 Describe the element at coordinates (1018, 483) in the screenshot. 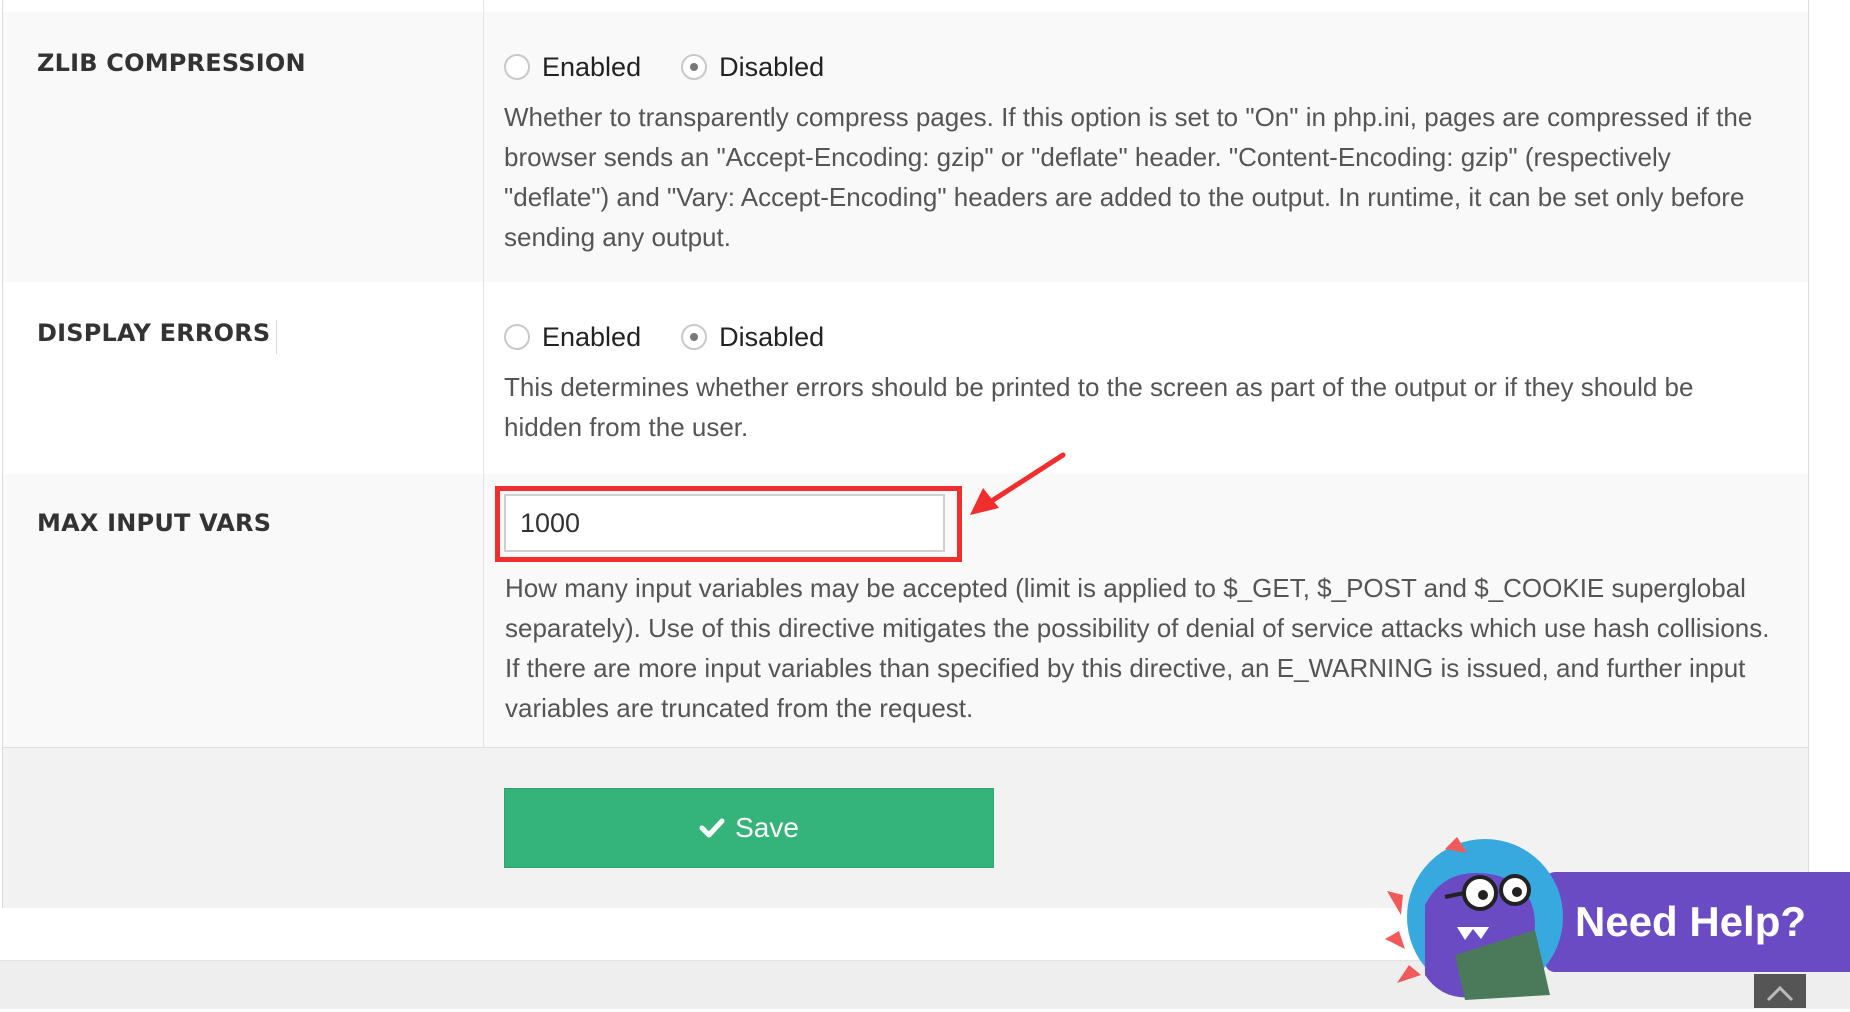

I see `annotation-arrow-icon` at that location.